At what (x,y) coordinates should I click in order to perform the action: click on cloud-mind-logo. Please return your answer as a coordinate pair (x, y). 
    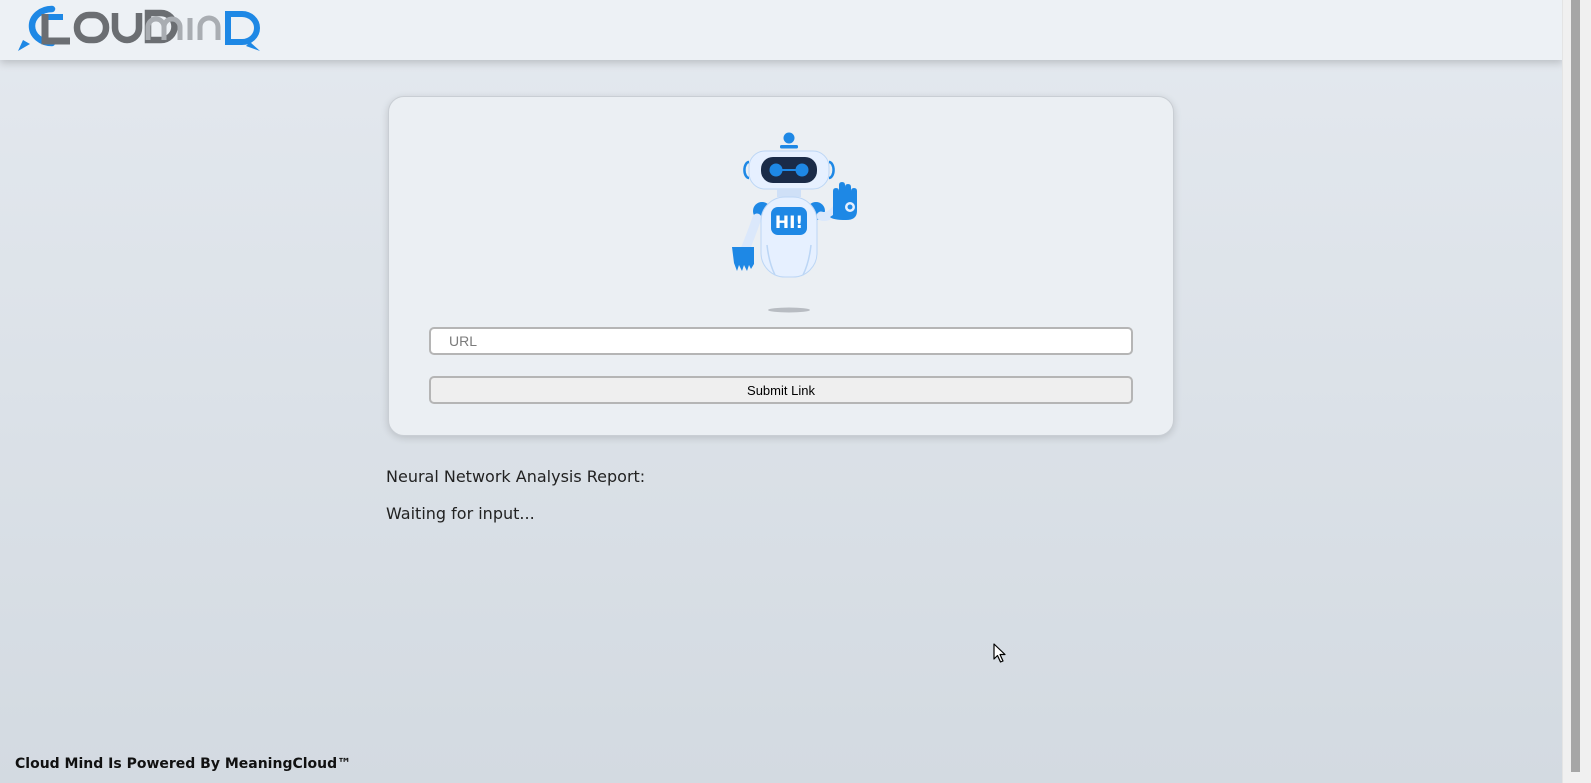
    Looking at the image, I should click on (140, 28).